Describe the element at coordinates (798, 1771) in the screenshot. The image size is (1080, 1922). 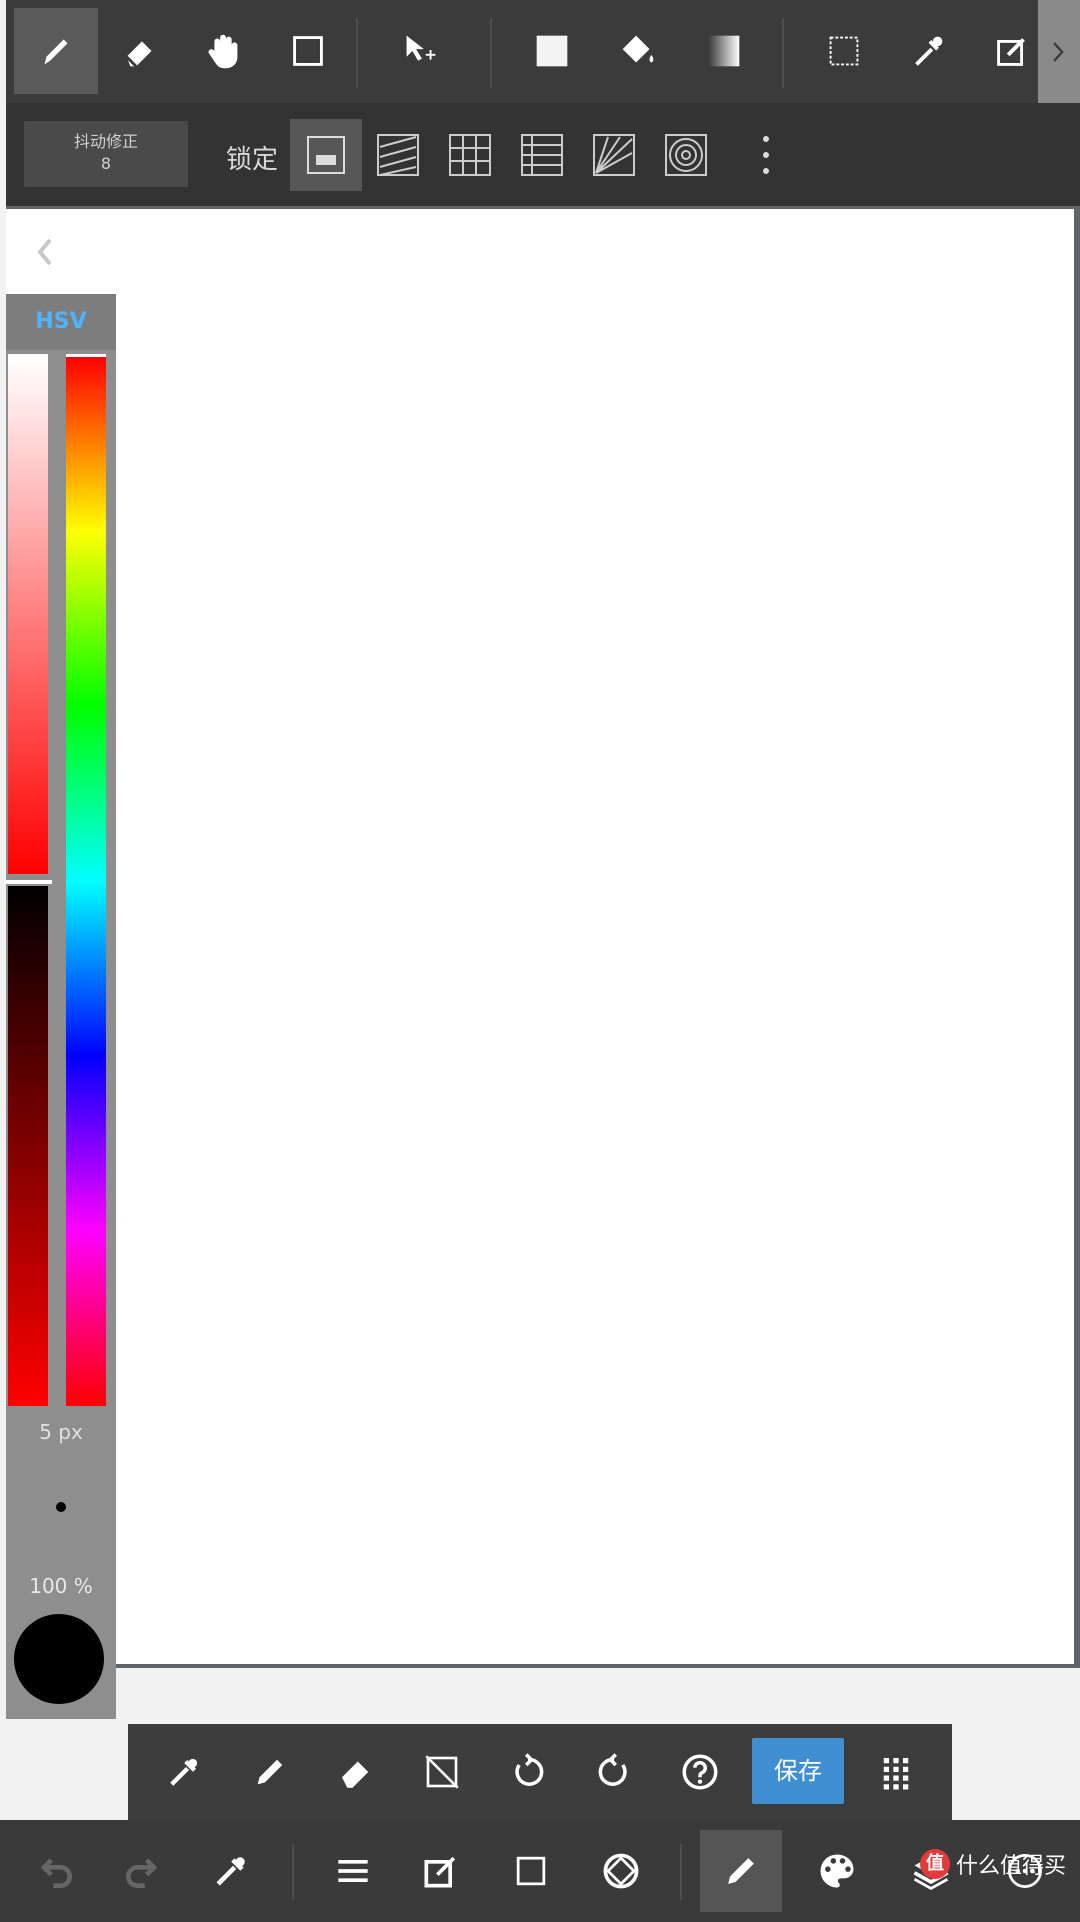
I see `save-button: 保存` at that location.